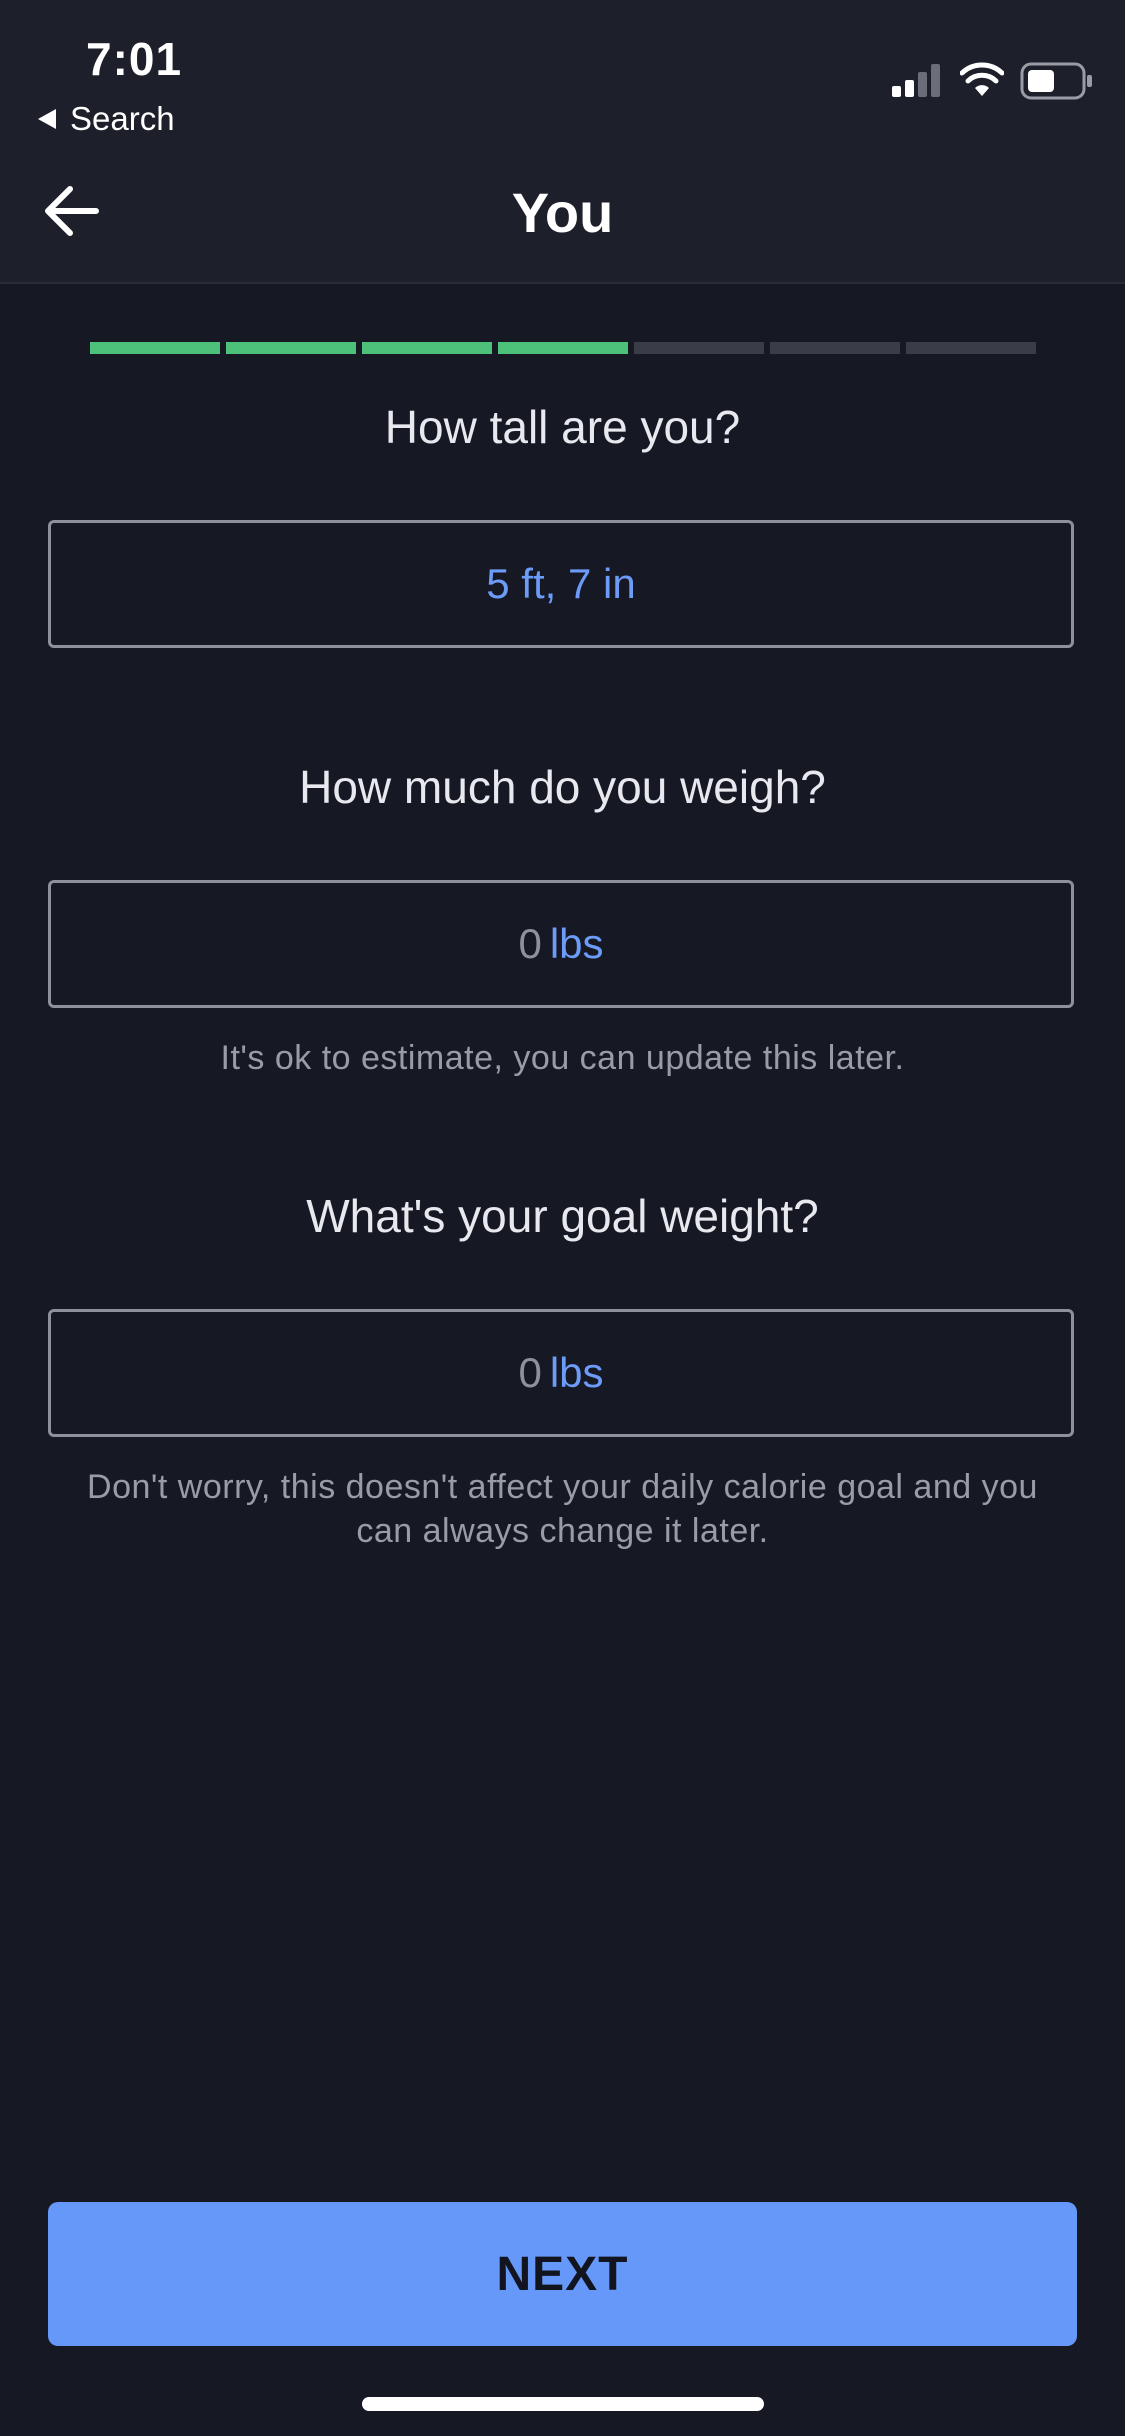 This screenshot has height=2436, width=1125. What do you see at coordinates (916, 80) in the screenshot?
I see `cellular-signal-icon` at bounding box center [916, 80].